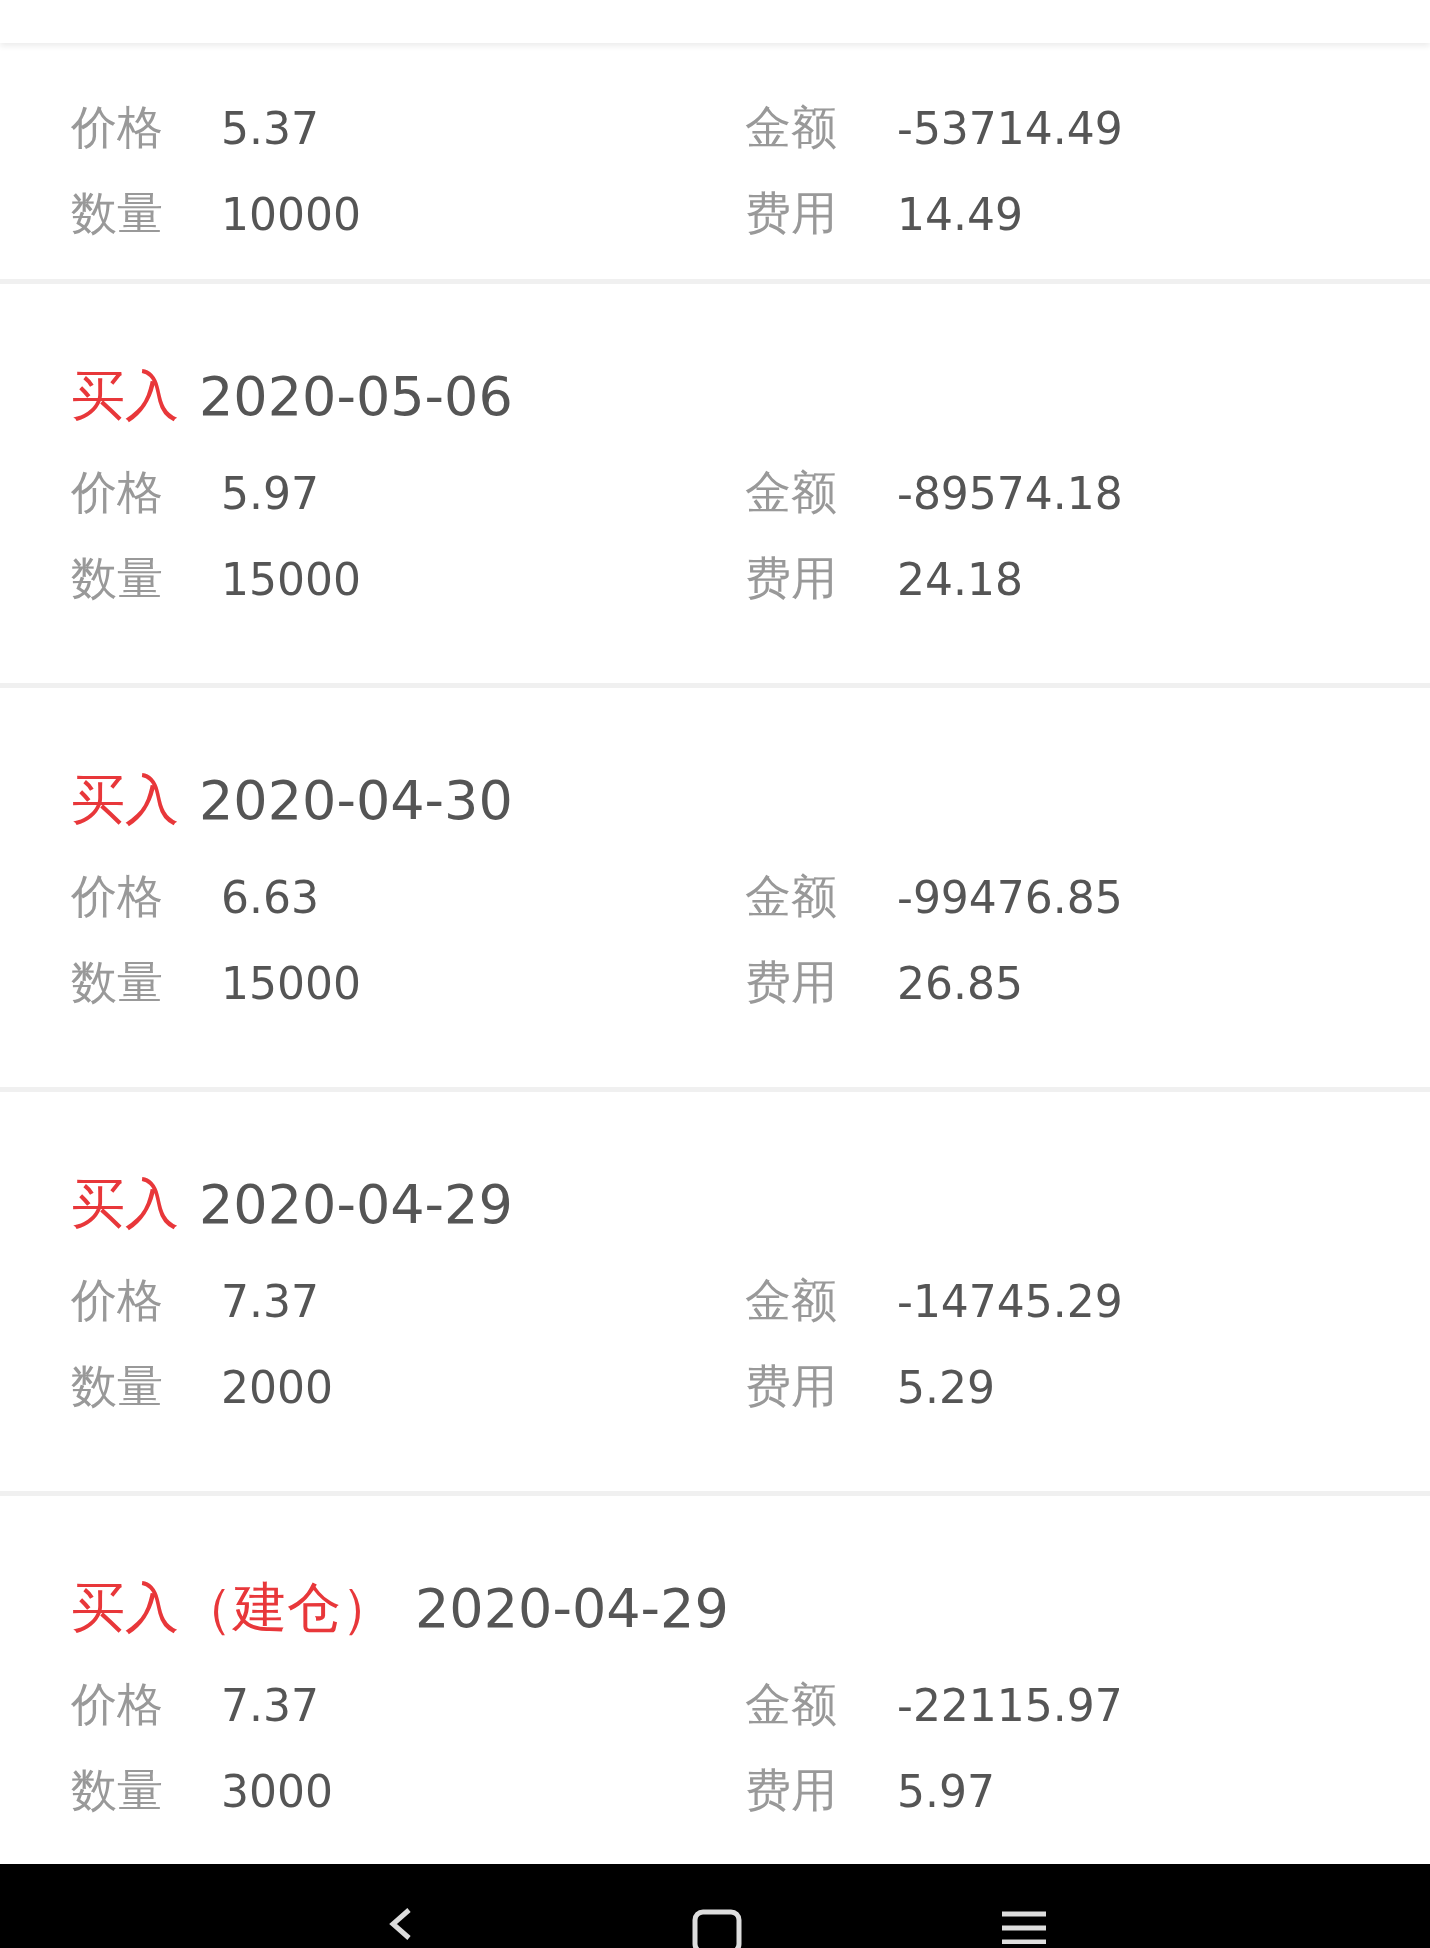  Describe the element at coordinates (356, 800) in the screenshot. I see `trade-date: 2020-04-30` at that location.